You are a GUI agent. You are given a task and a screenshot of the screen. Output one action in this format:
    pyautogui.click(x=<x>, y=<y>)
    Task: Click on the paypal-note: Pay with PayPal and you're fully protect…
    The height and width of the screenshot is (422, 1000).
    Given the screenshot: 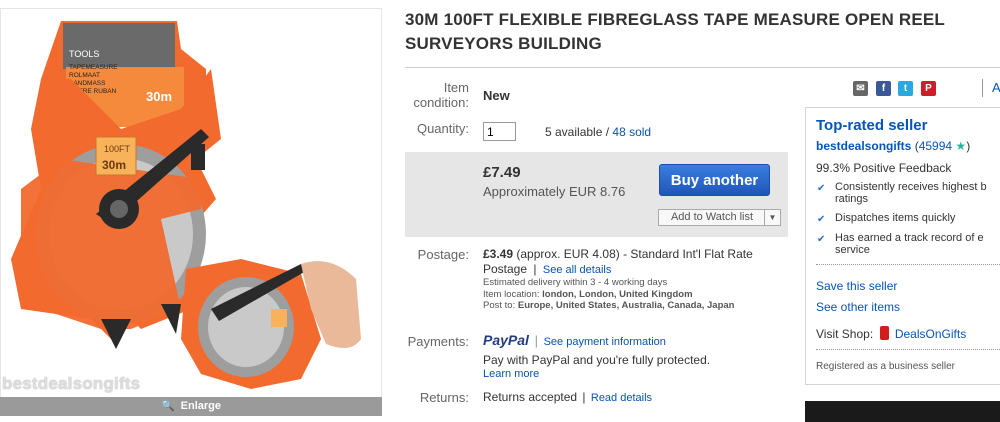 What is the action you would take?
    pyautogui.click(x=597, y=360)
    